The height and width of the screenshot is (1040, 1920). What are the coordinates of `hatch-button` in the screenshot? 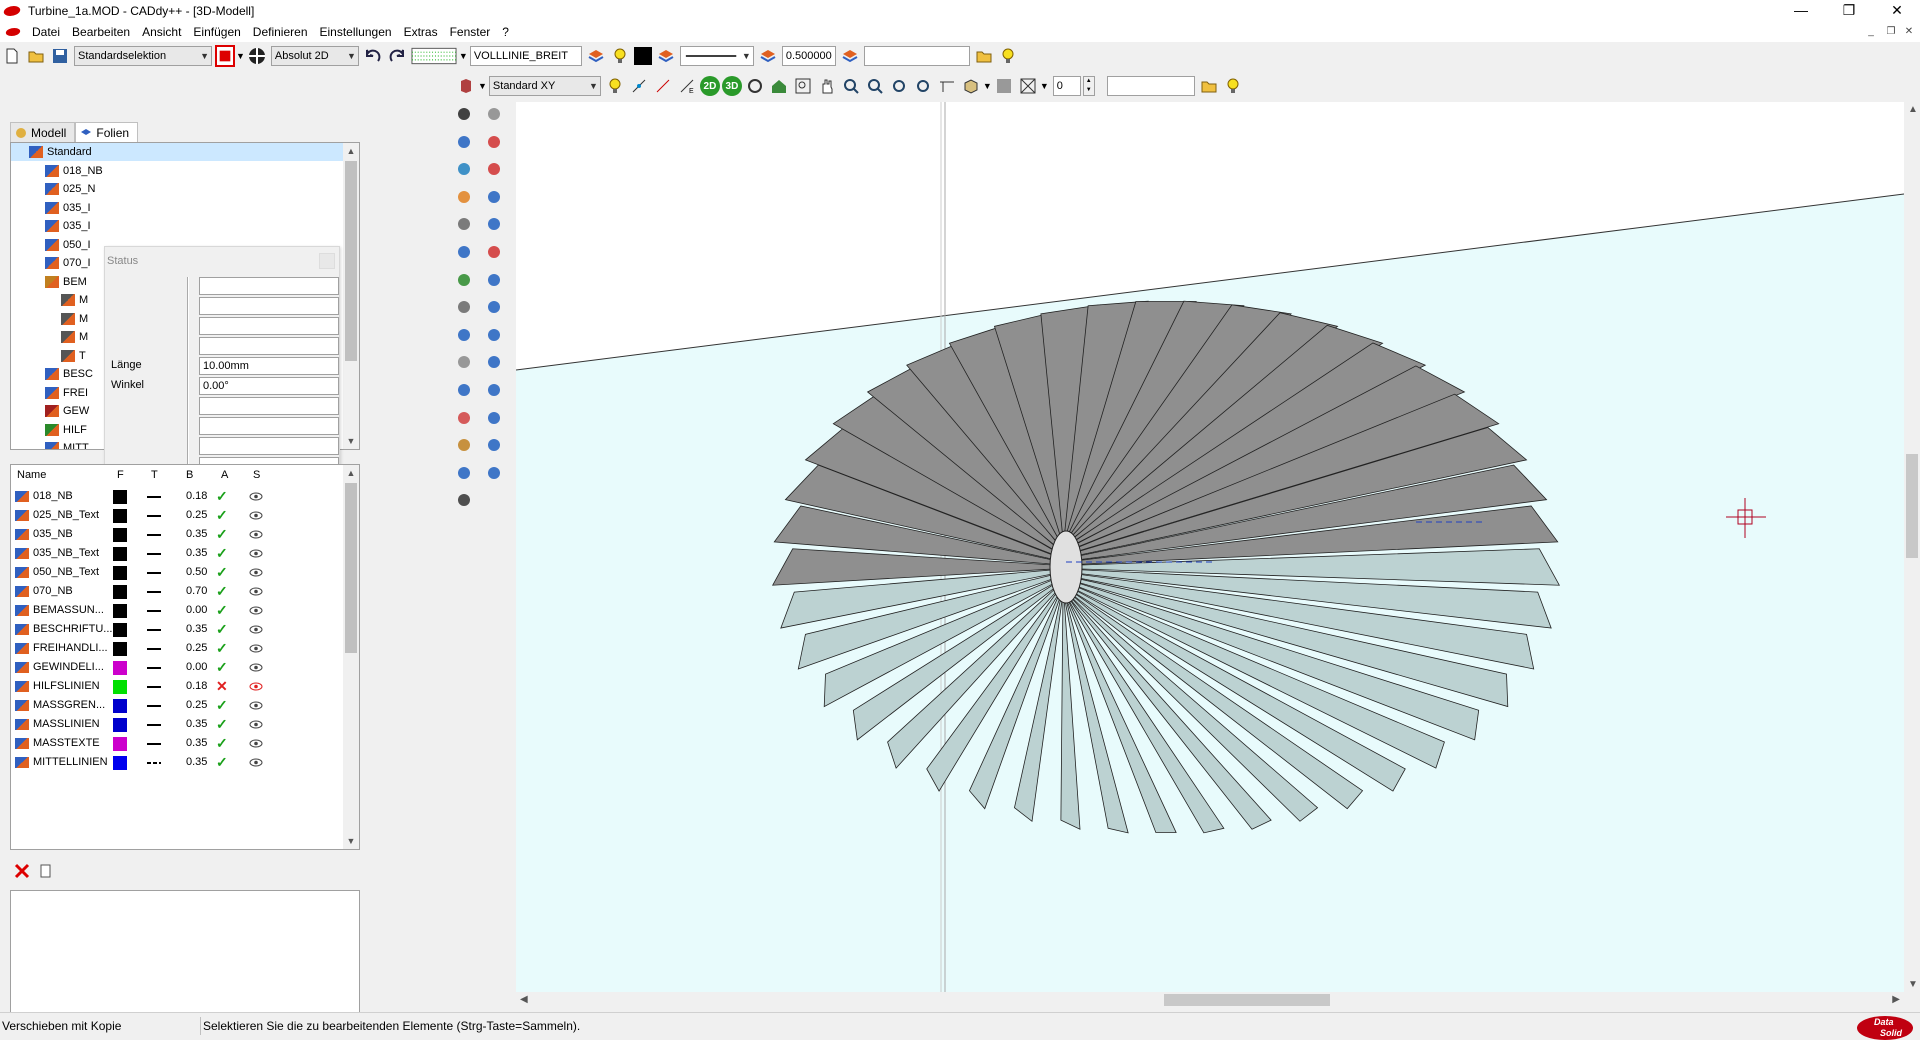 It's located at (464, 362).